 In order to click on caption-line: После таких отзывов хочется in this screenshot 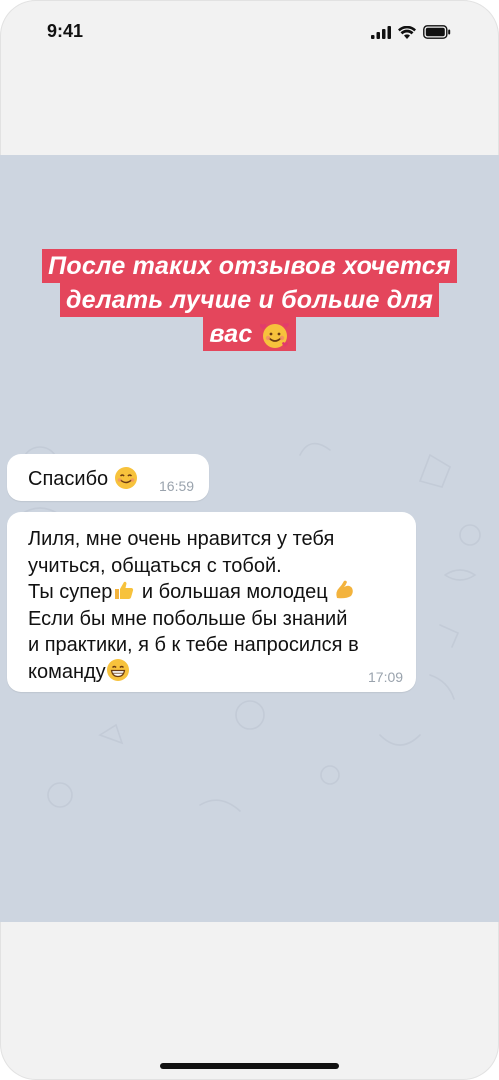, I will do `click(249, 266)`.